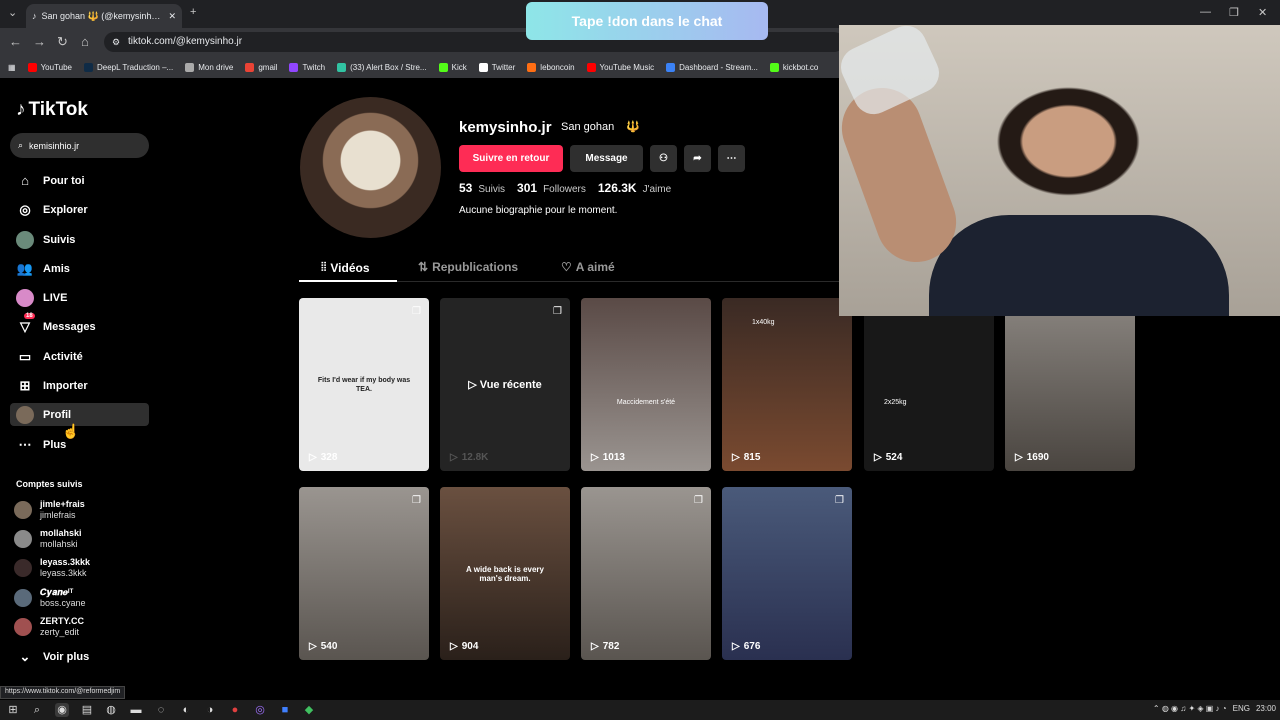  Describe the element at coordinates (136, 710) in the screenshot. I see `folder-icon: ▬` at that location.